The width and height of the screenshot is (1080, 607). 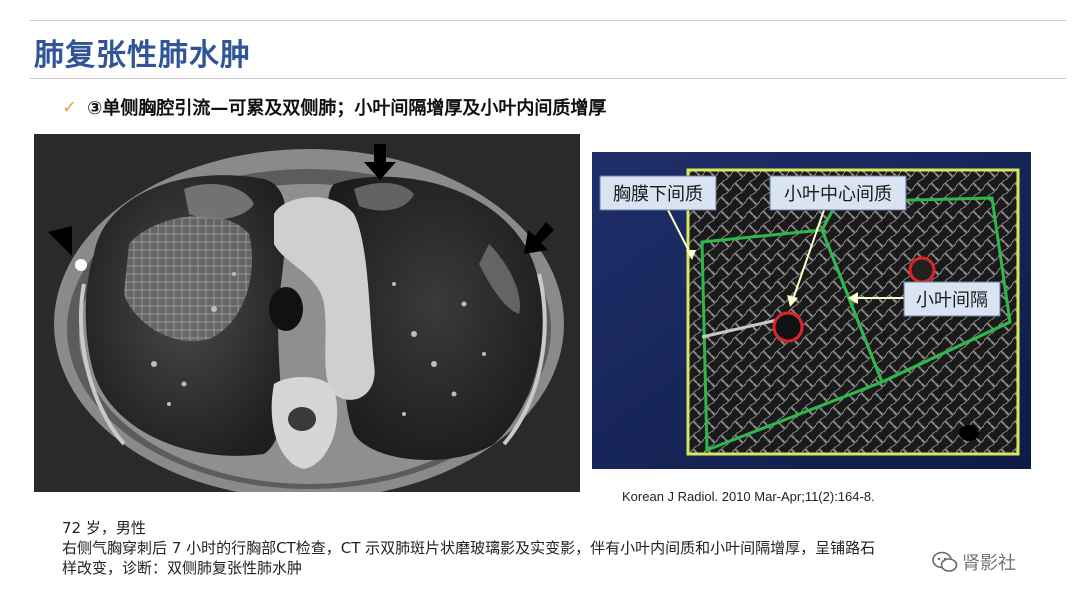 What do you see at coordinates (81, 265) in the screenshot?
I see `chest-tube-marker` at bounding box center [81, 265].